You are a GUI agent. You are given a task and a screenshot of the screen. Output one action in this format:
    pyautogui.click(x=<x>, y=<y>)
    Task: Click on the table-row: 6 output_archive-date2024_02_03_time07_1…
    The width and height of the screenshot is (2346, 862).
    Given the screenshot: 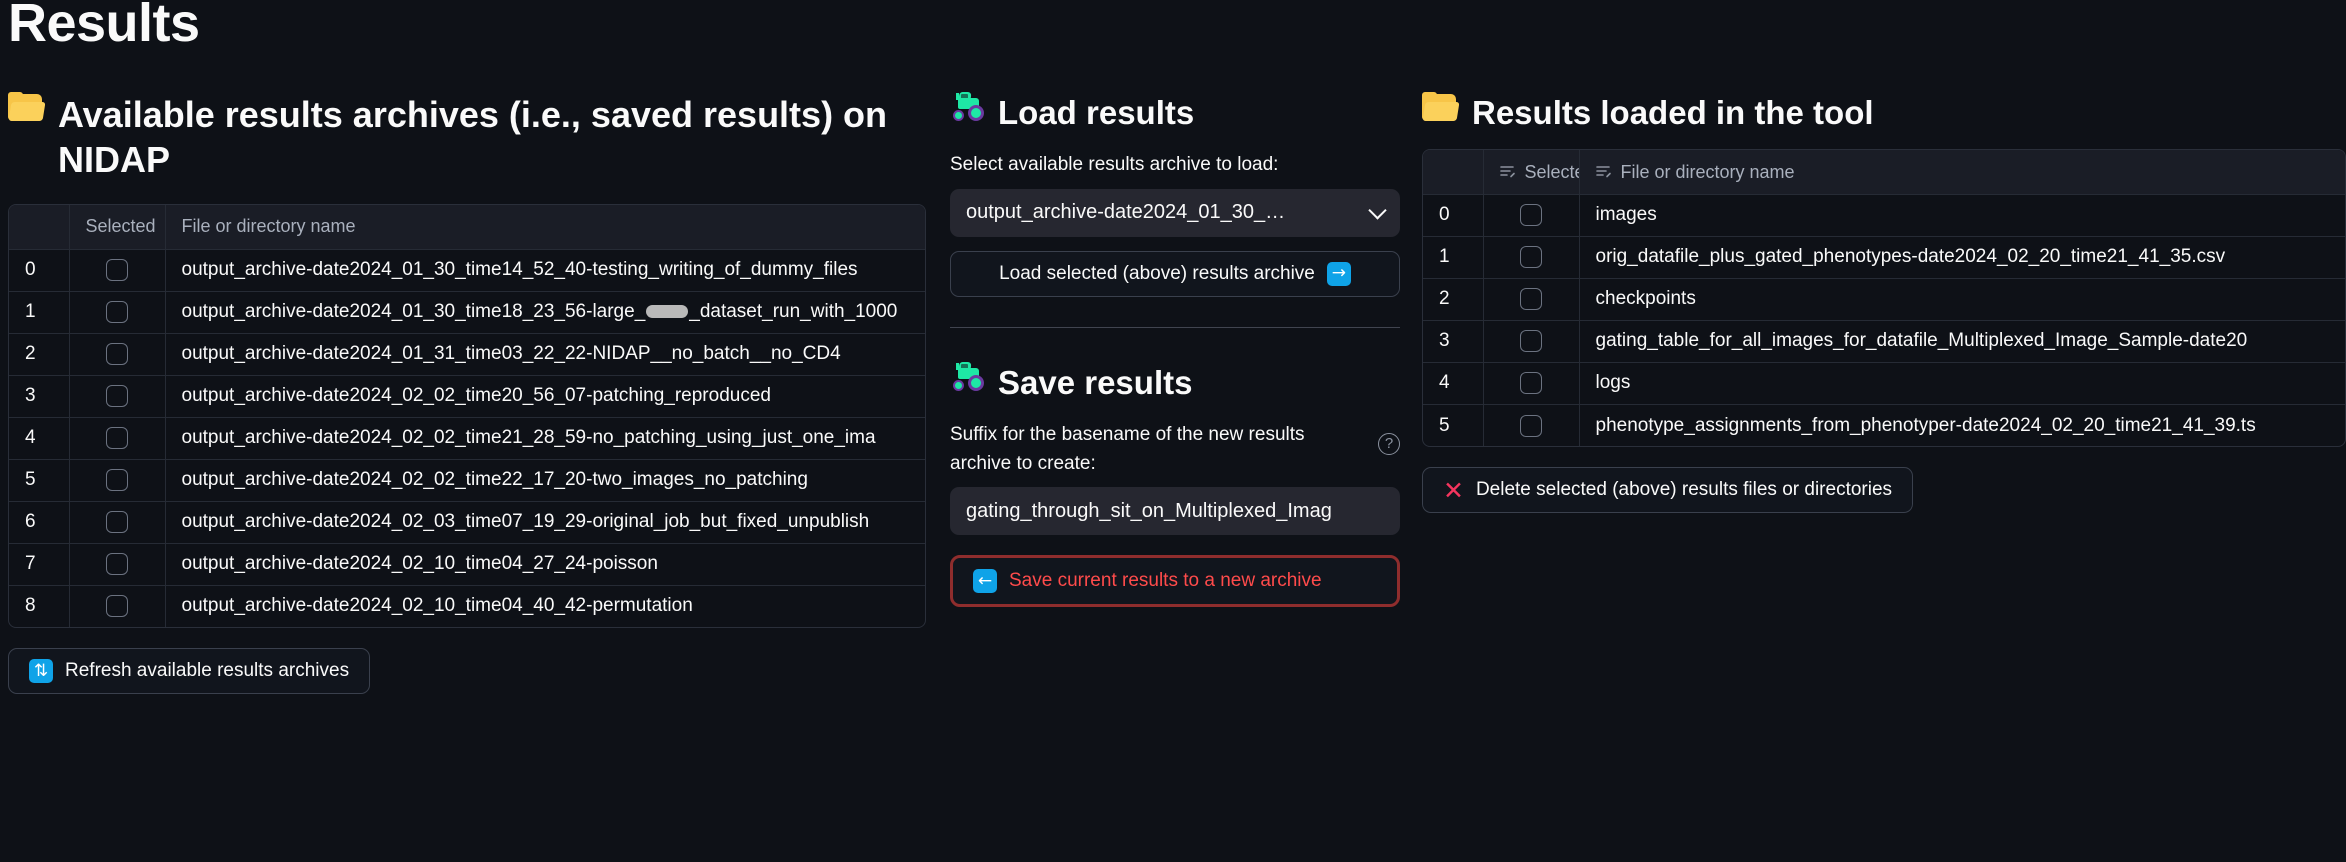 What is the action you would take?
    pyautogui.click(x=467, y=522)
    